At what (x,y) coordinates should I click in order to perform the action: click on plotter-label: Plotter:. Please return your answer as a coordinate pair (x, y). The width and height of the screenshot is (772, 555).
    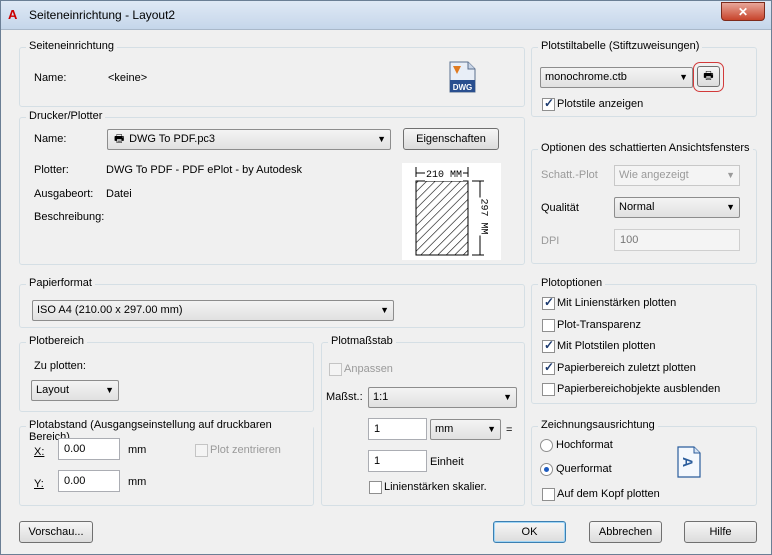
    Looking at the image, I should click on (51, 170).